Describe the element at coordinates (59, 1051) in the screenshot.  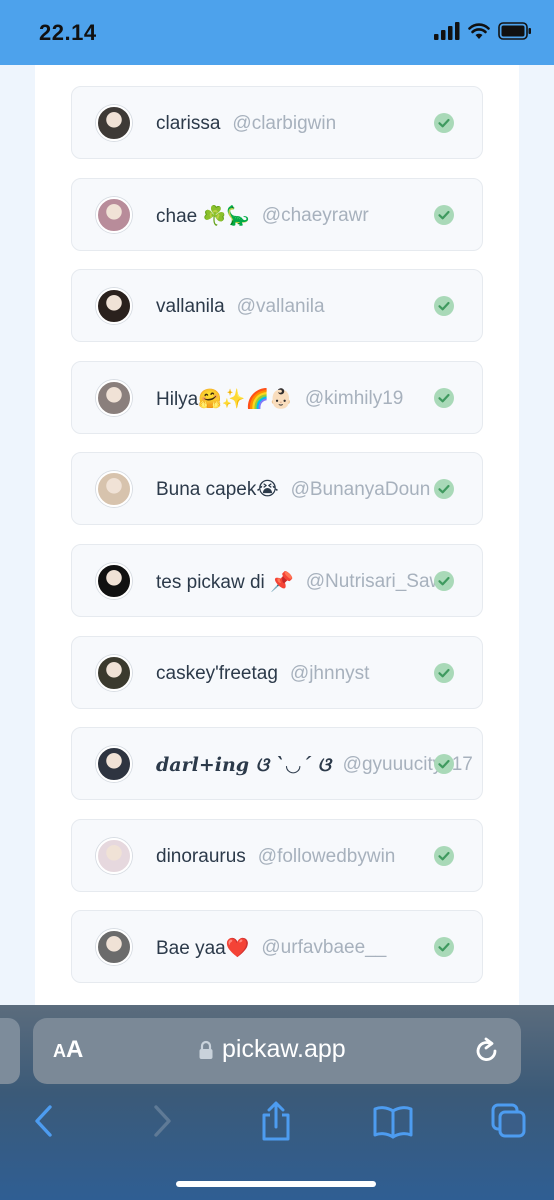
I see `aa-small-label: A` at that location.